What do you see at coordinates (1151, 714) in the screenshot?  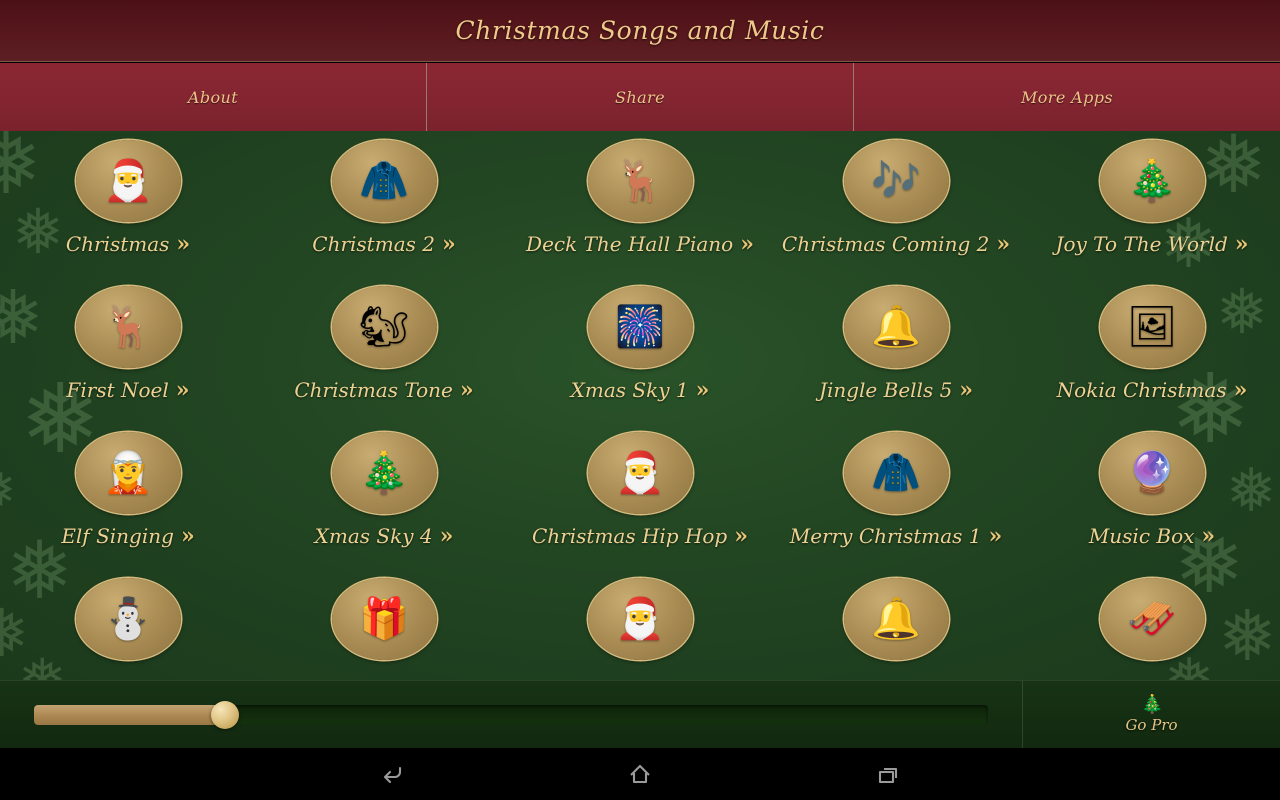 I see `go-pro-button: 🎄 Go Pro` at bounding box center [1151, 714].